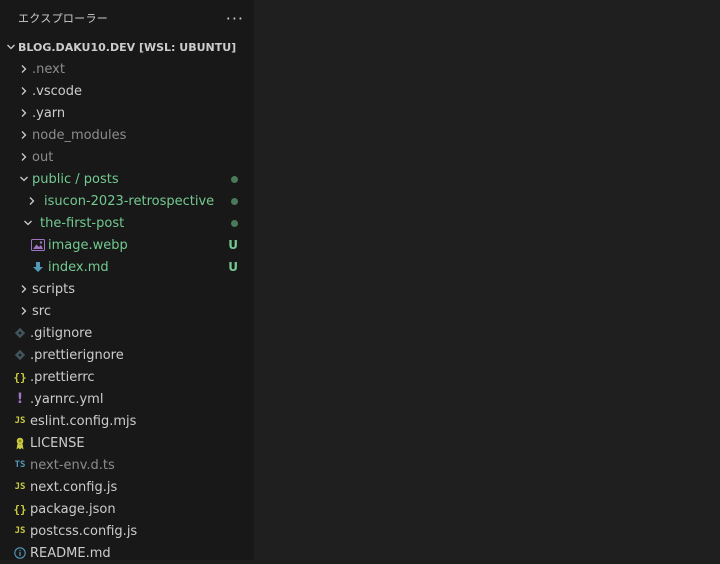  What do you see at coordinates (74, 487) in the screenshot?
I see `tree-item-label: next.config.js` at bounding box center [74, 487].